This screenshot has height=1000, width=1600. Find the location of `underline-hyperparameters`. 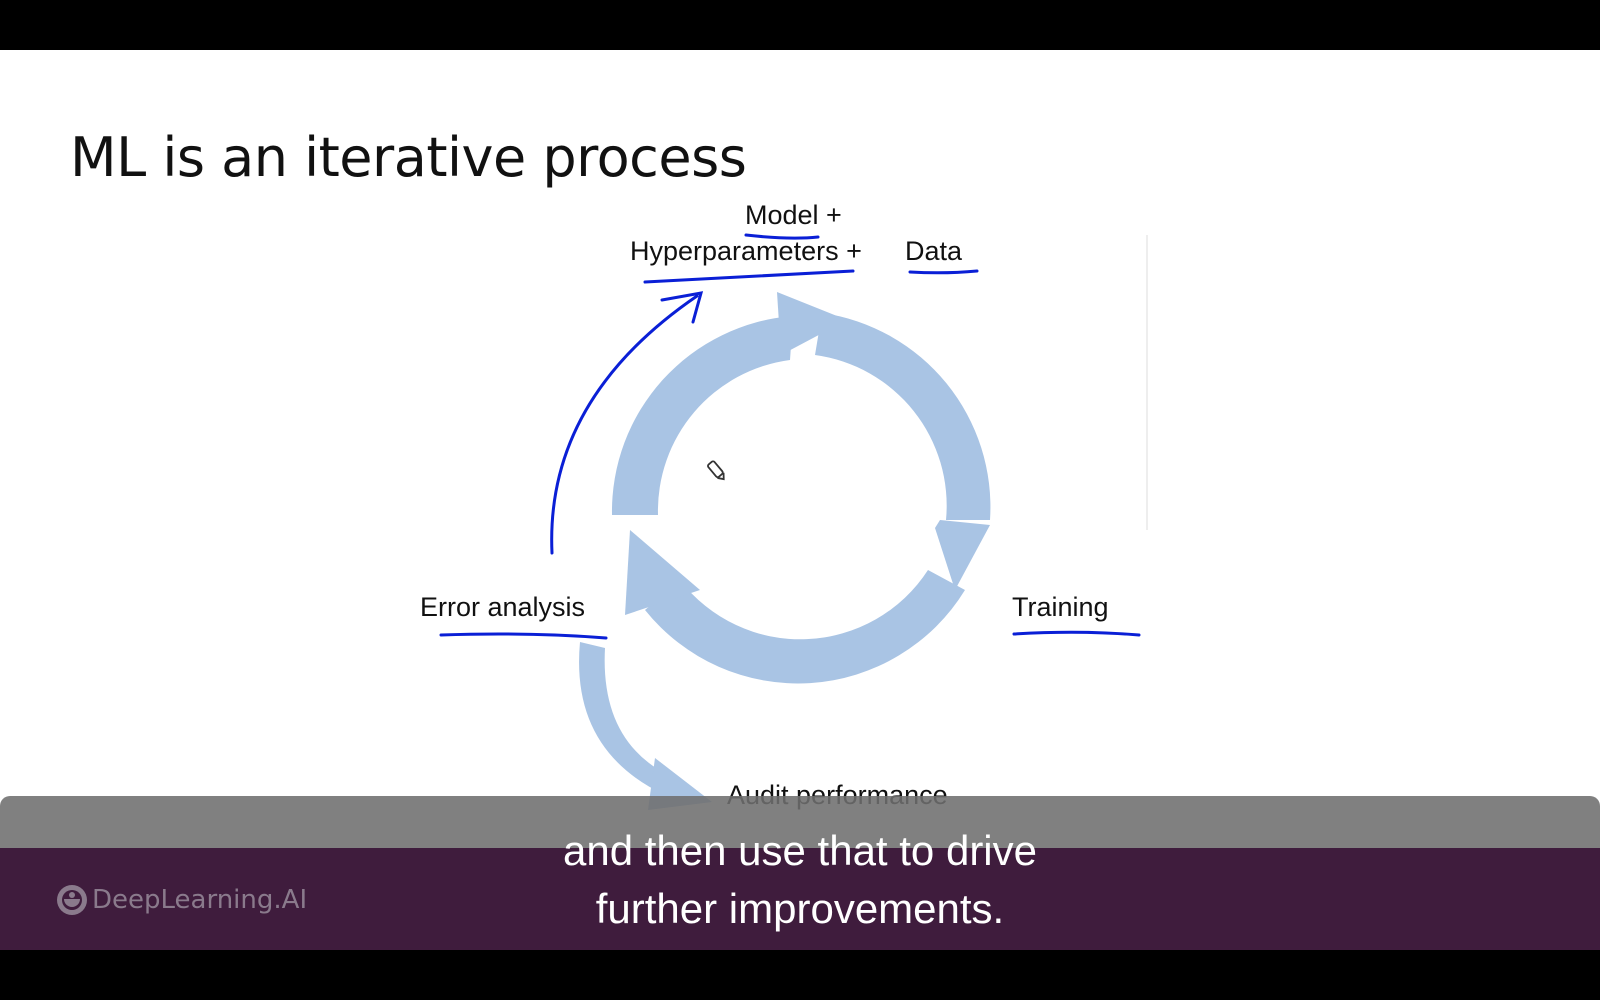

underline-hyperparameters is located at coordinates (749, 276).